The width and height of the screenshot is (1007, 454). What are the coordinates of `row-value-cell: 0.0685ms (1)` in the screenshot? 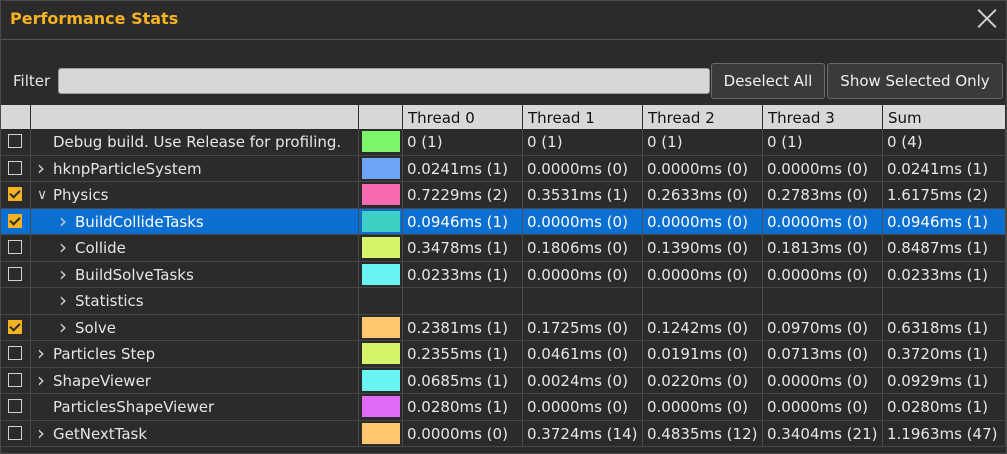 It's located at (463, 380).